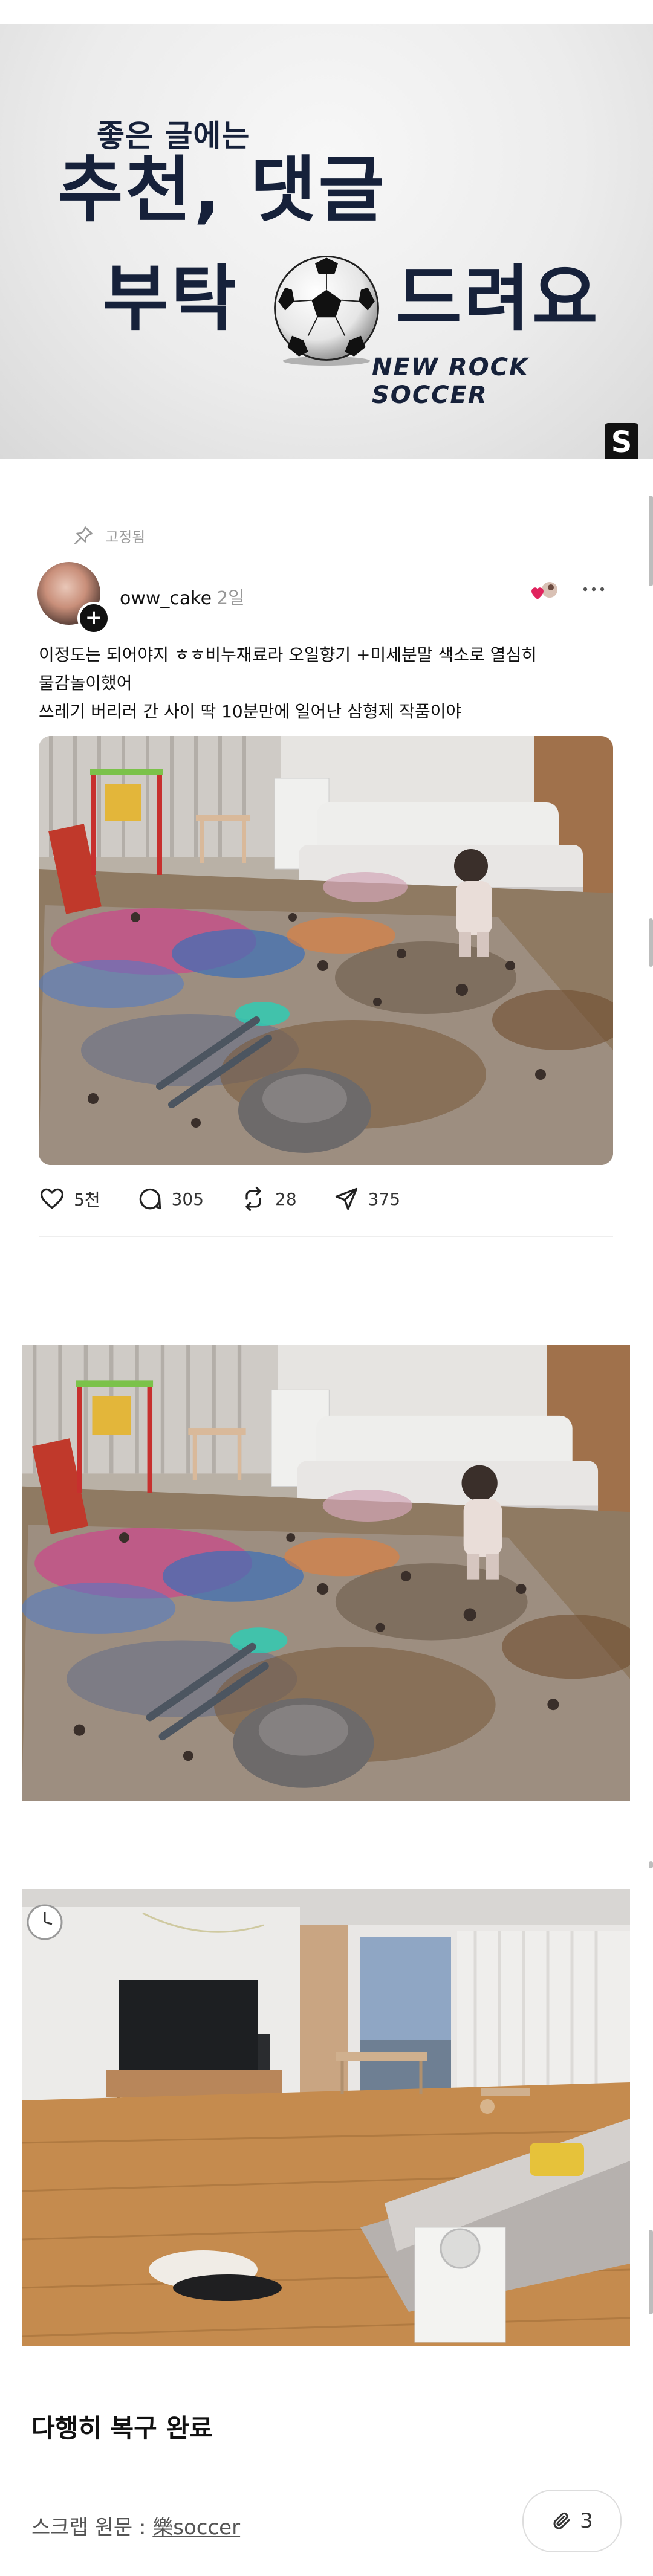  I want to click on liker-avatars, so click(546, 591).